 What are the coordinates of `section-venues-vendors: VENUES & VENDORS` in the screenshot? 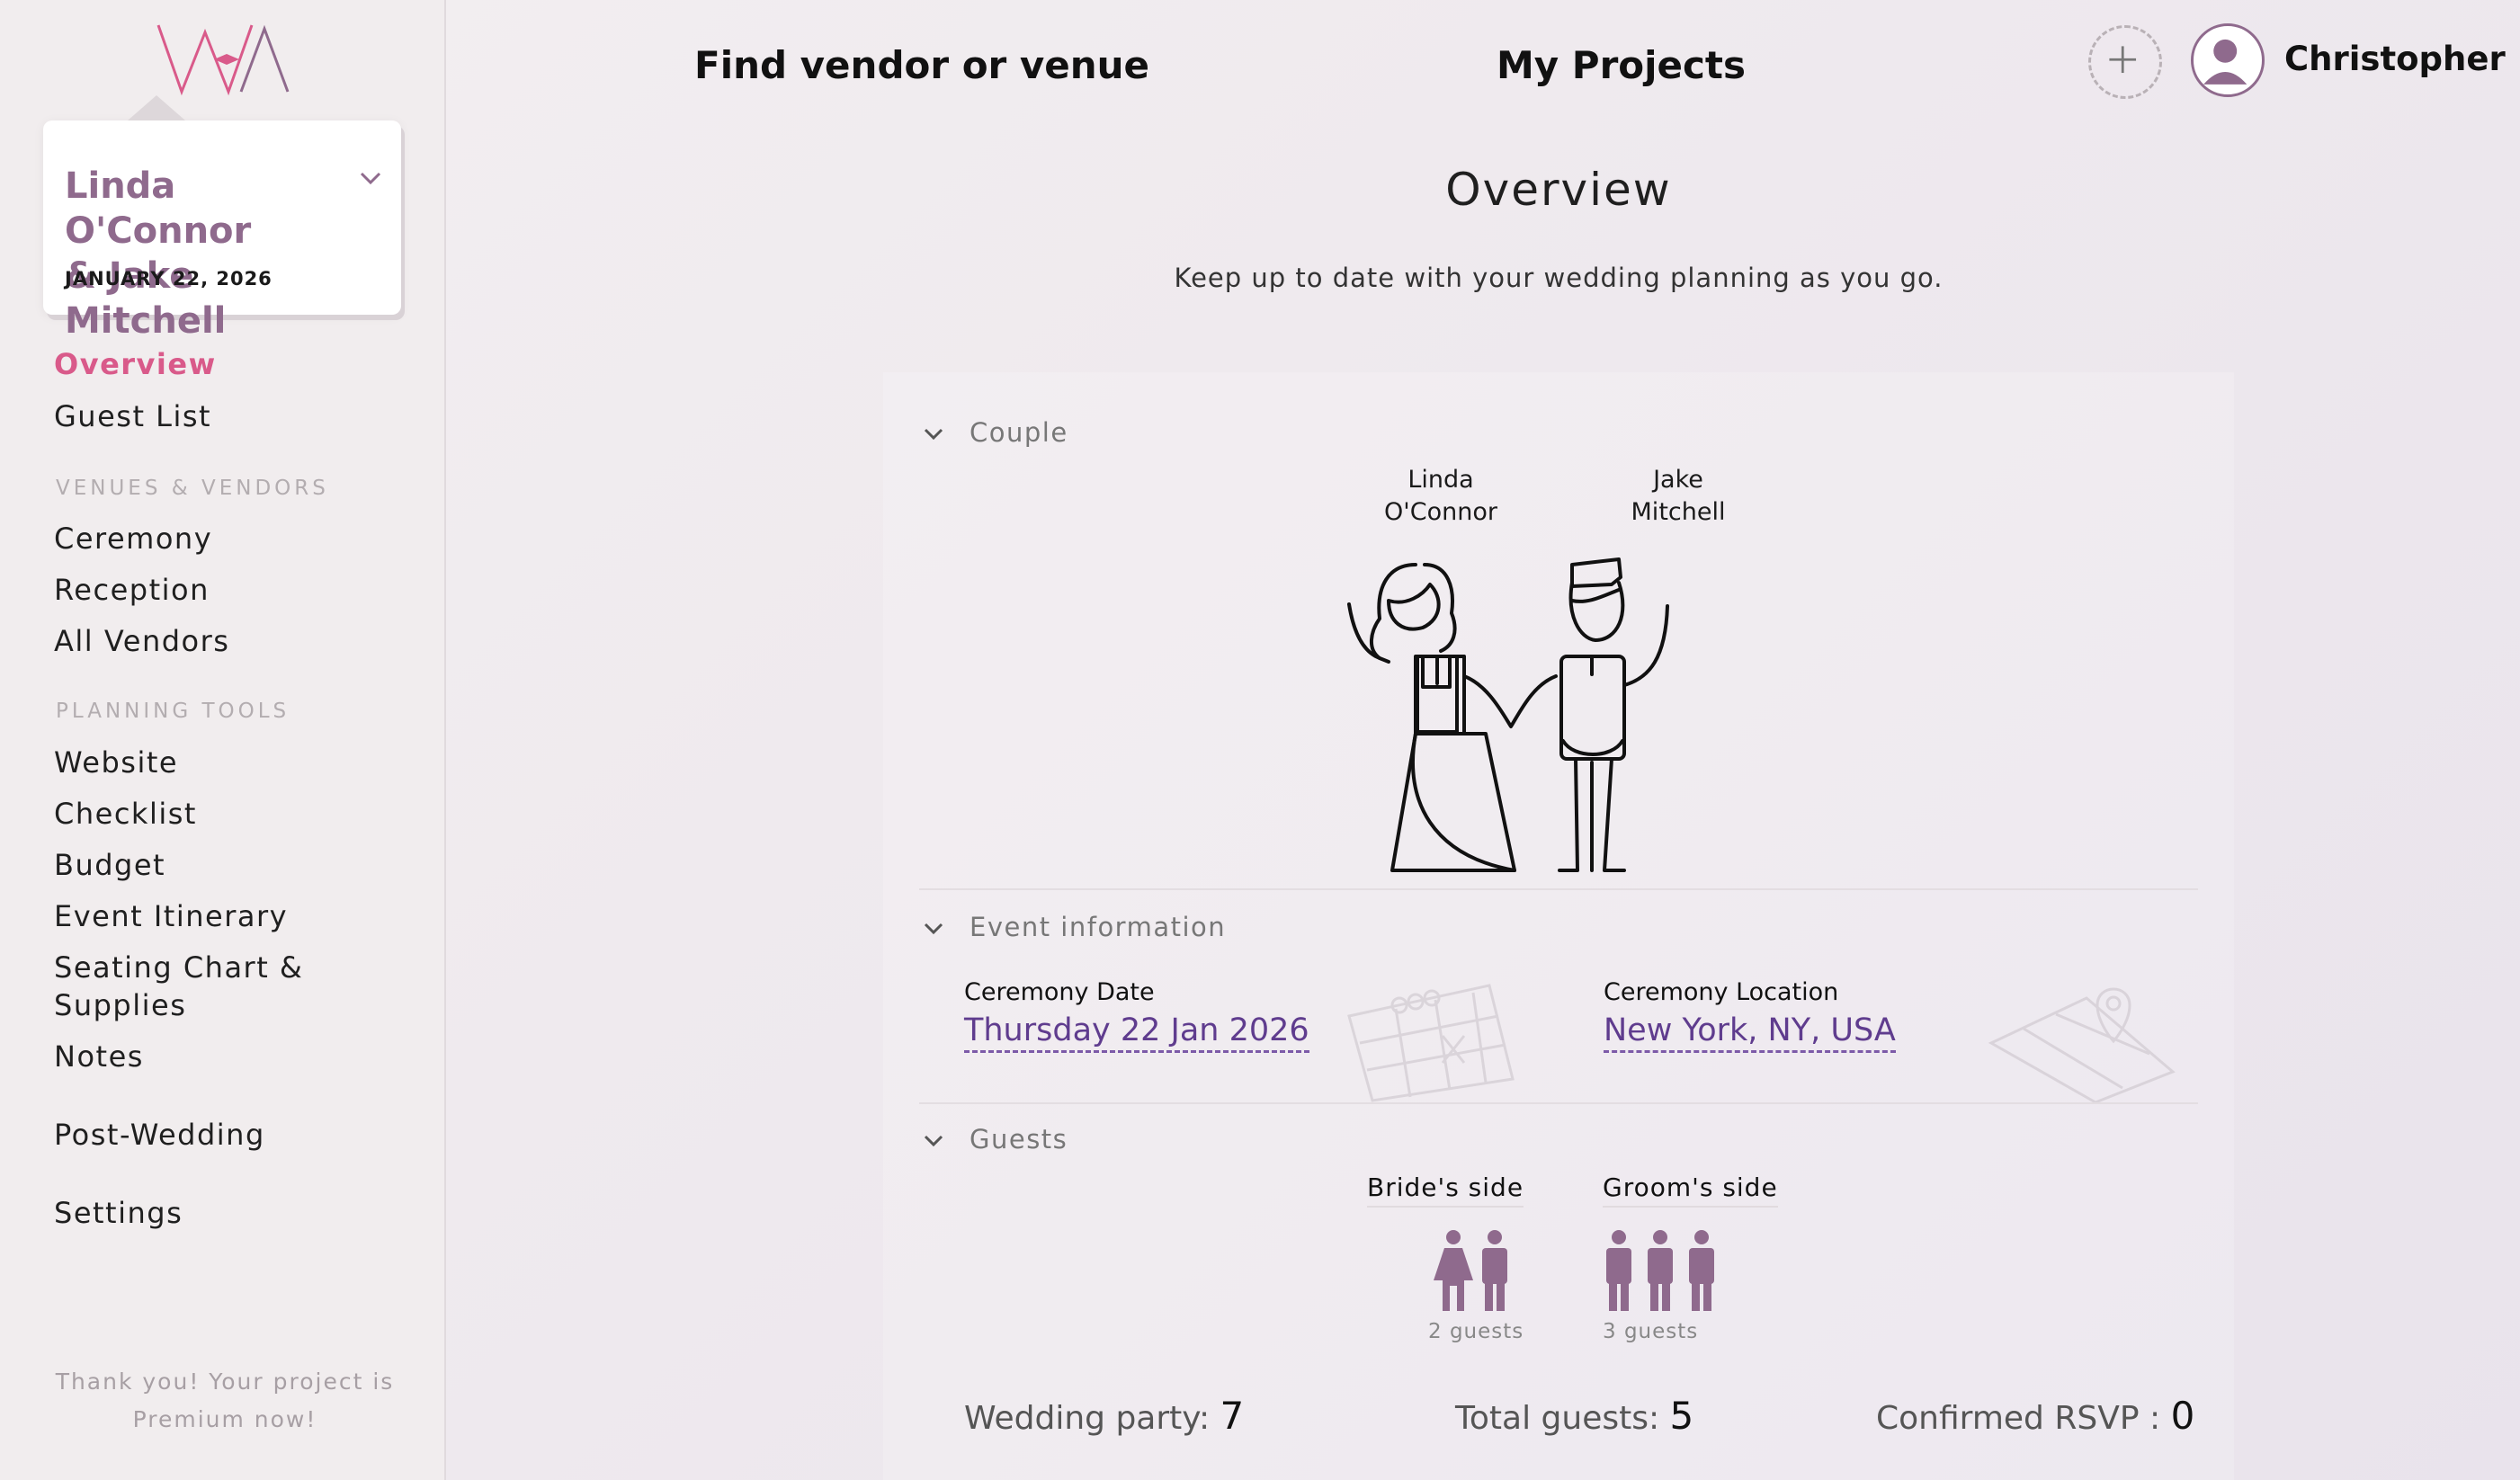 It's located at (193, 489).